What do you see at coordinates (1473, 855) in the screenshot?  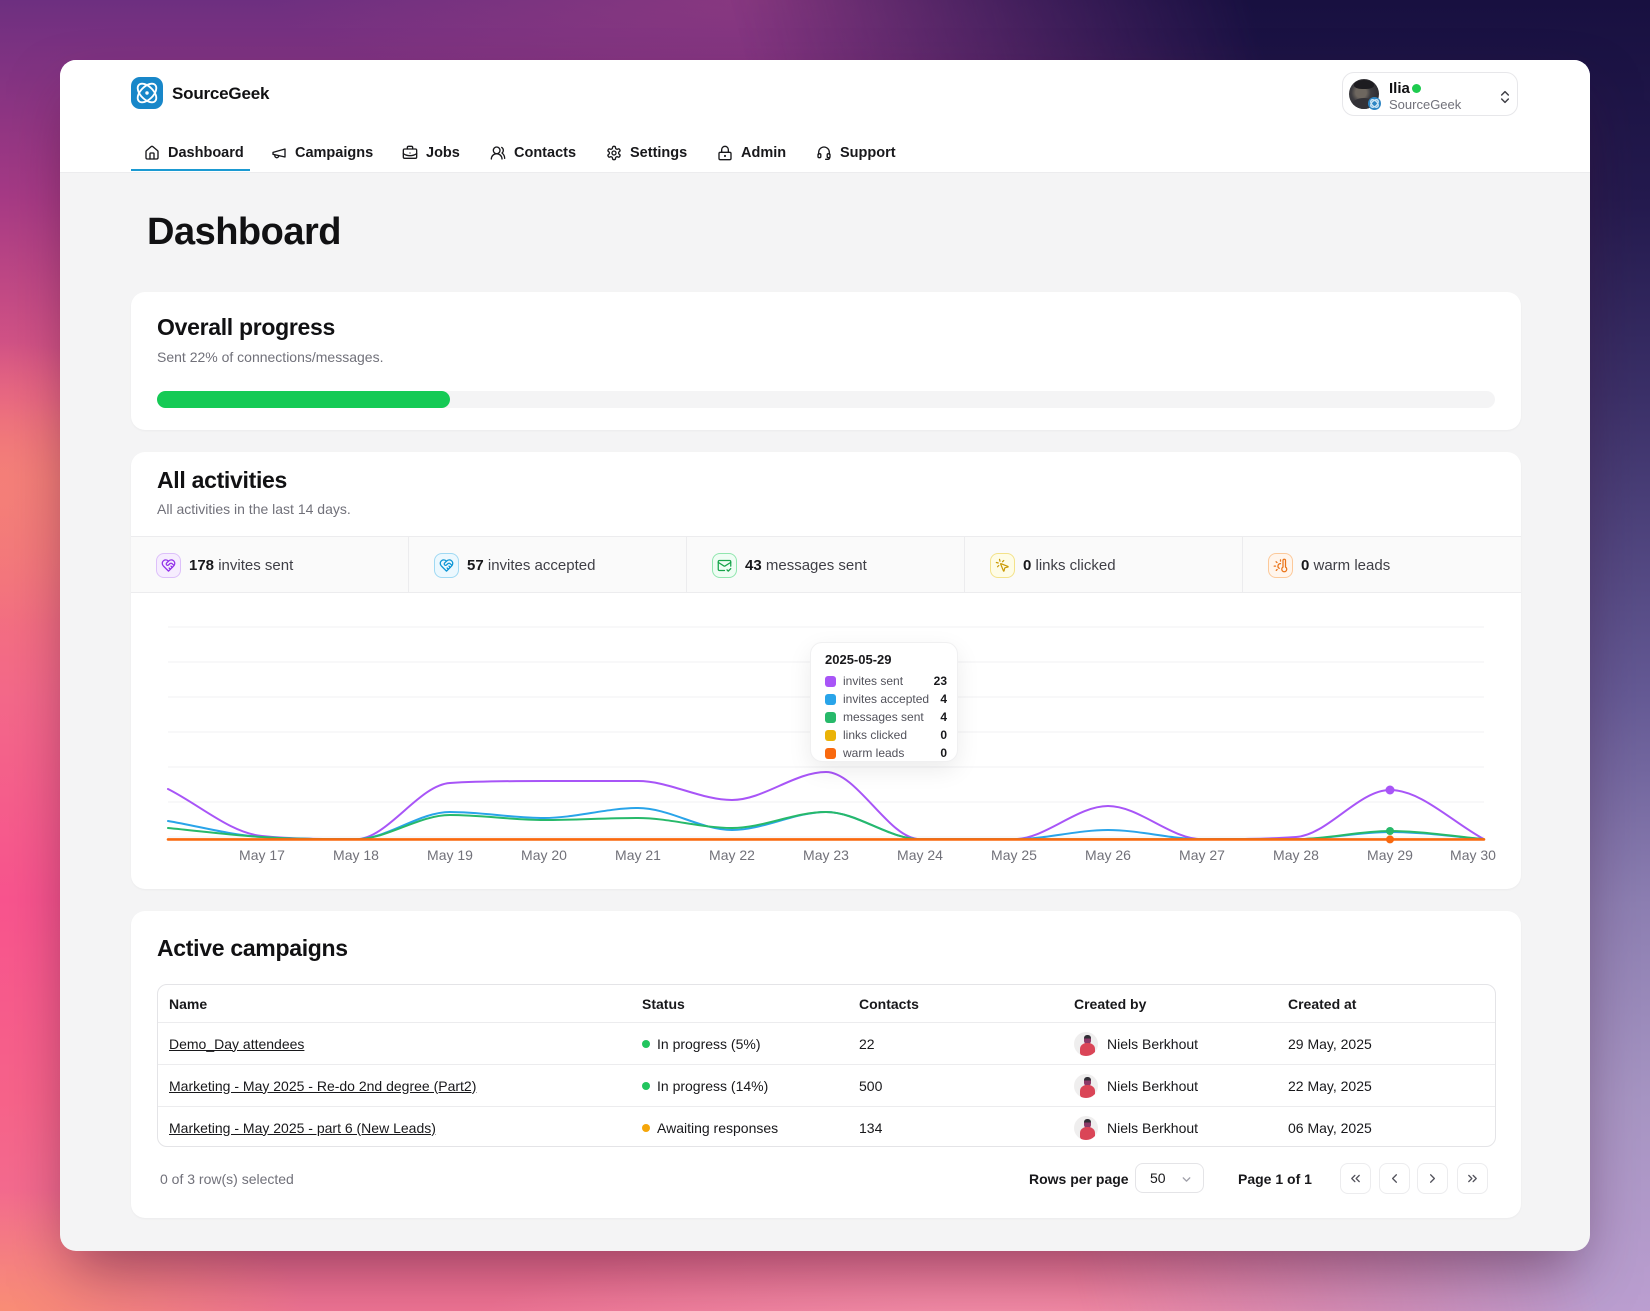 I see `svg-text: May 30` at bounding box center [1473, 855].